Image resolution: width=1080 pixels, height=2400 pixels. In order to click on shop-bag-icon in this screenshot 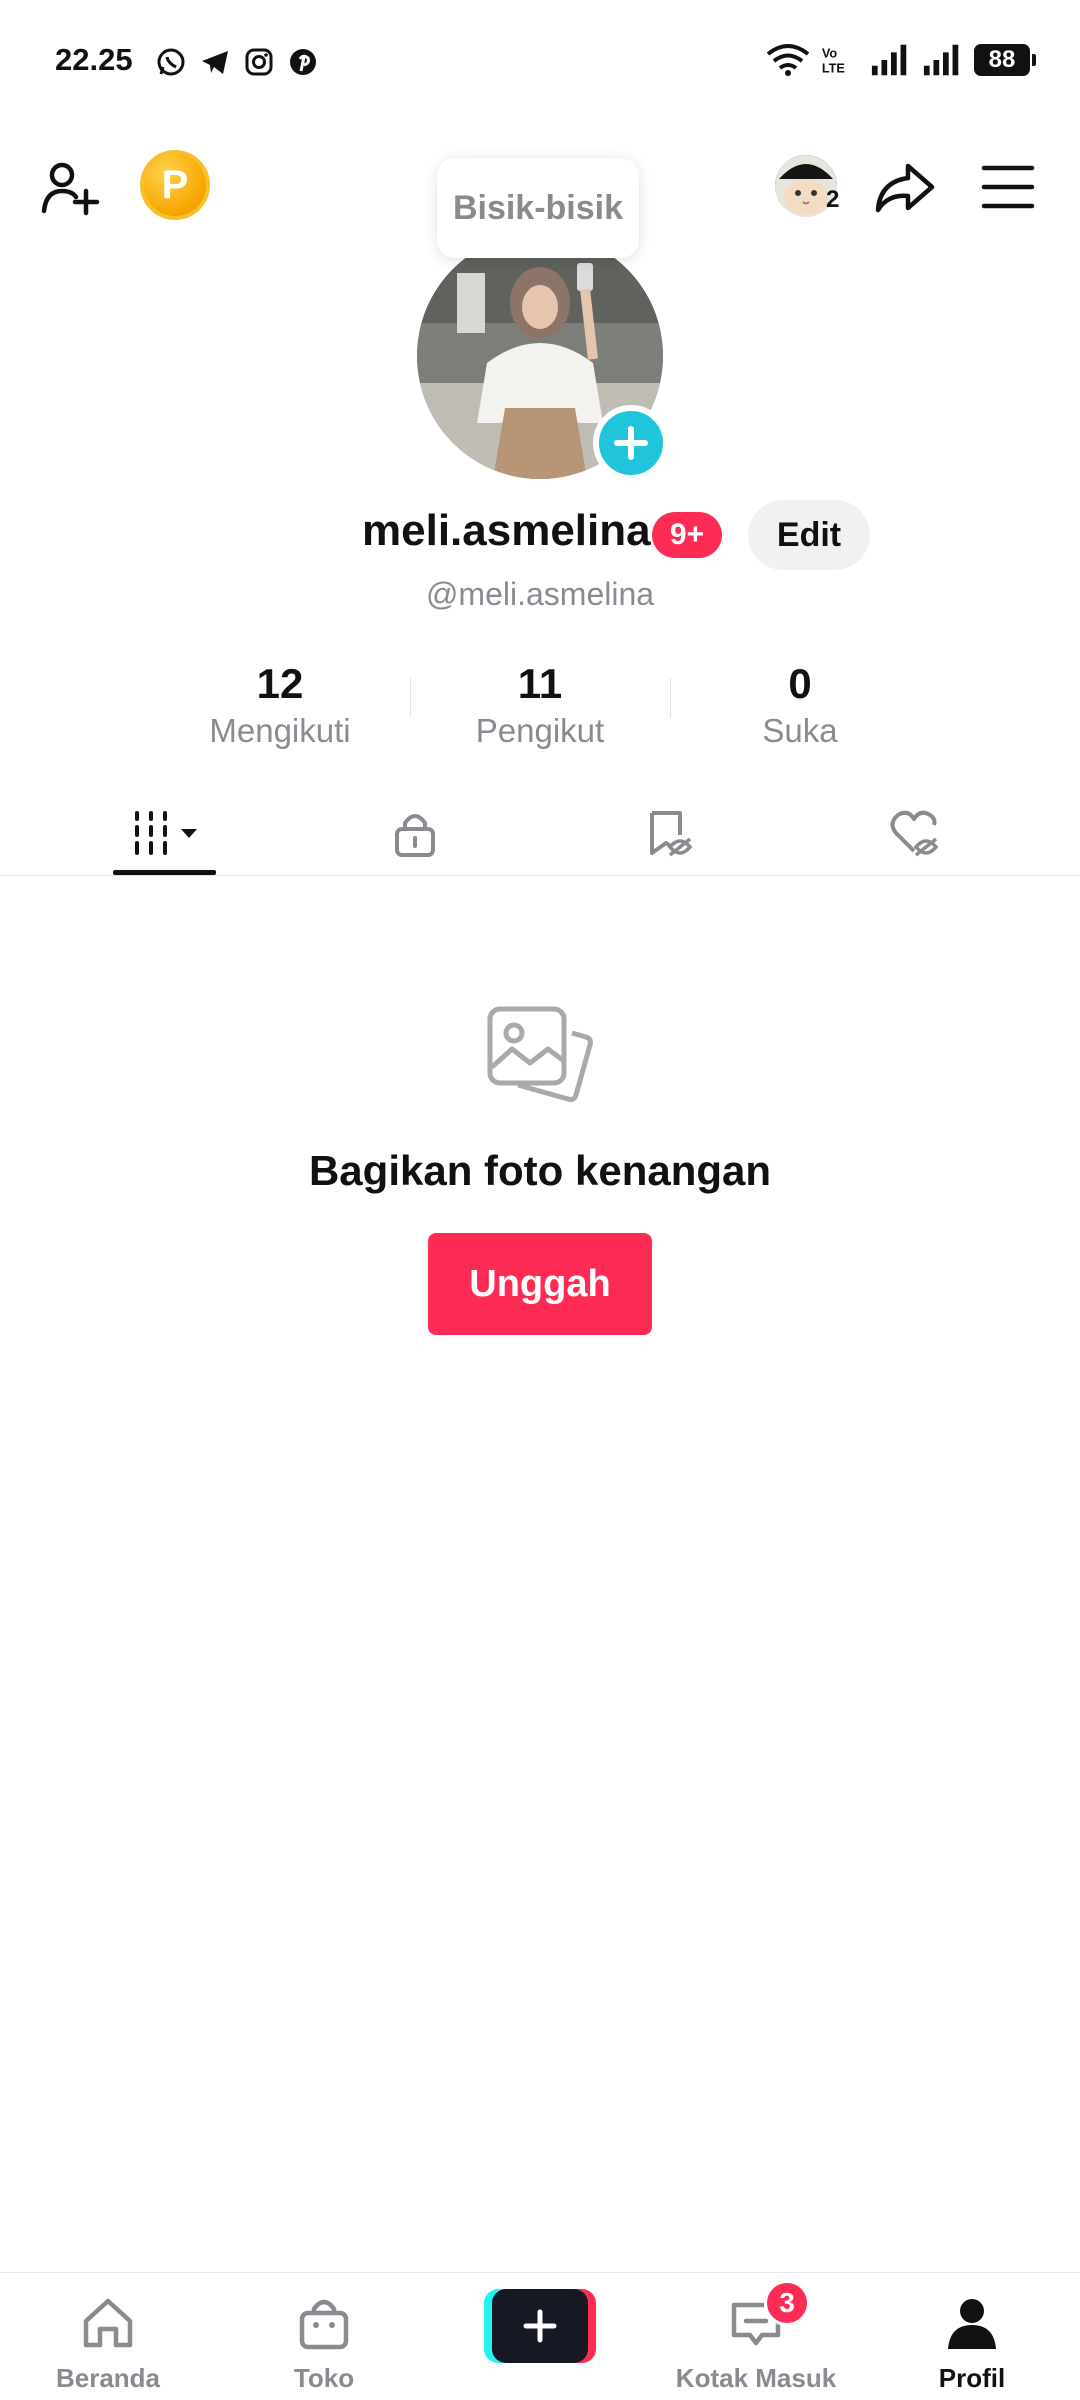, I will do `click(324, 2324)`.